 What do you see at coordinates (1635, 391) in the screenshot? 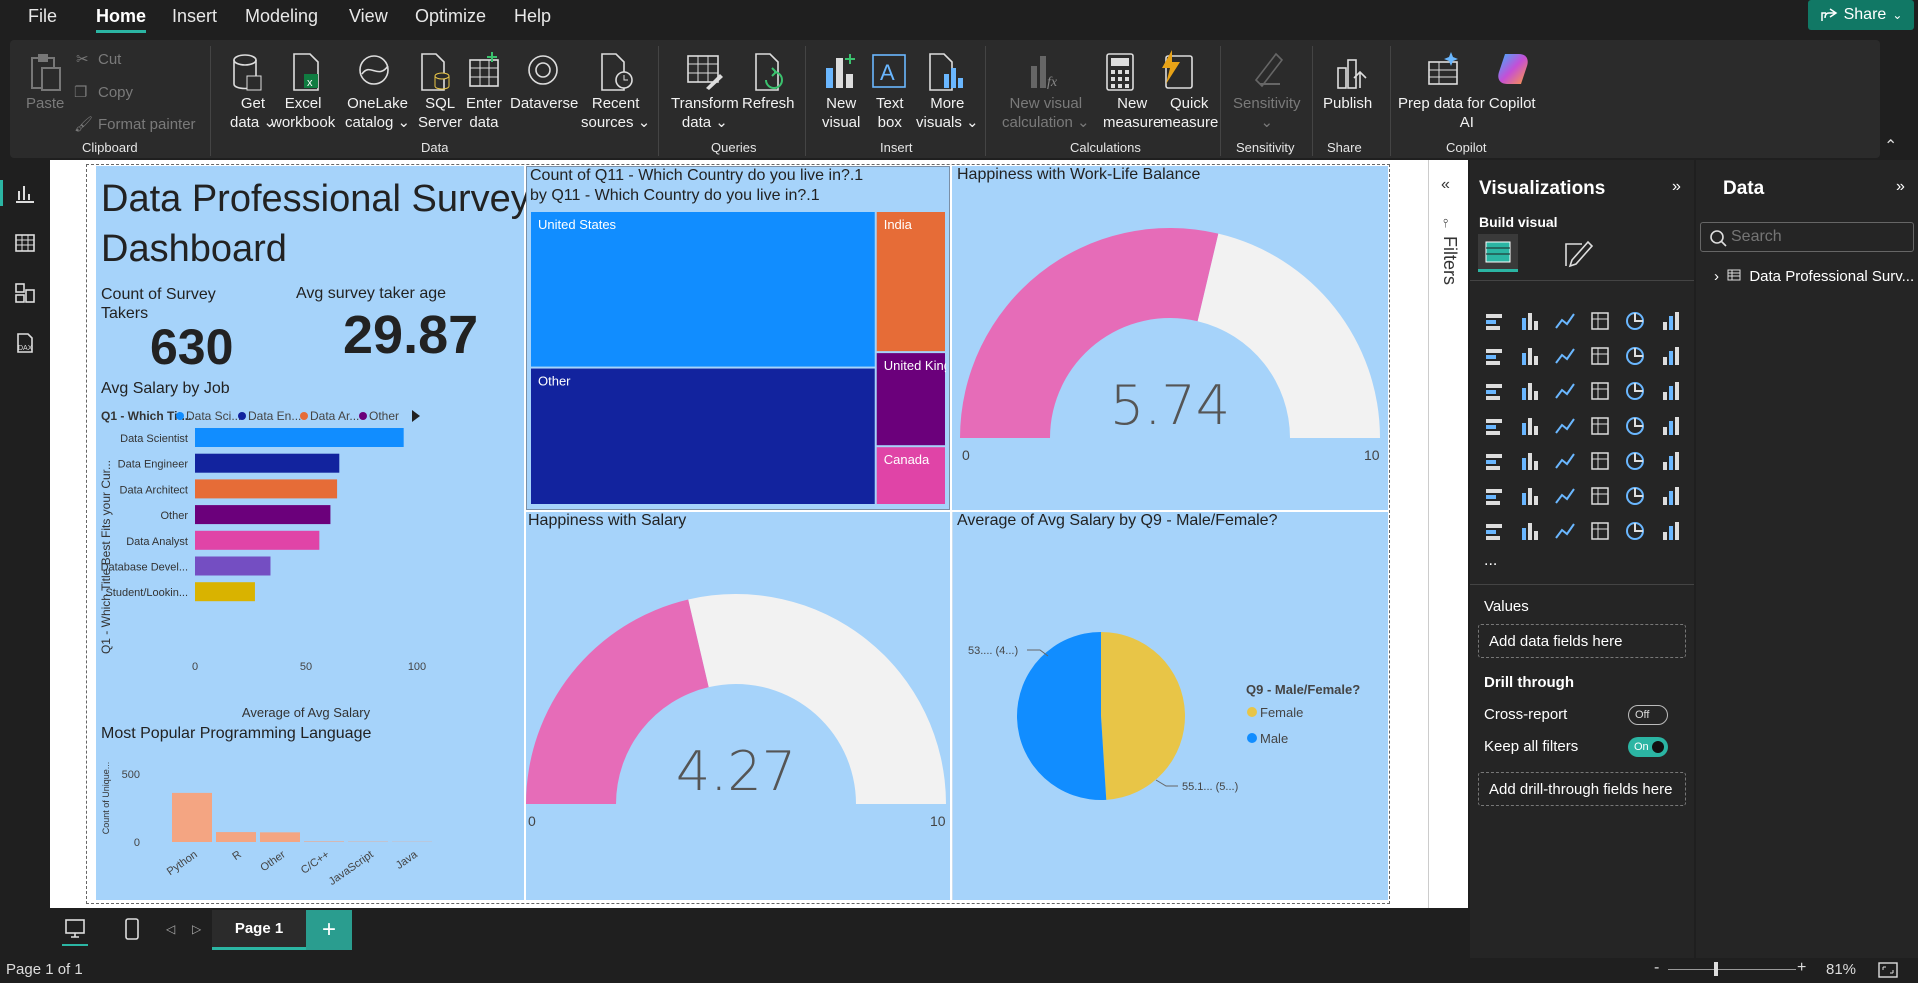
I see `pie-icon` at bounding box center [1635, 391].